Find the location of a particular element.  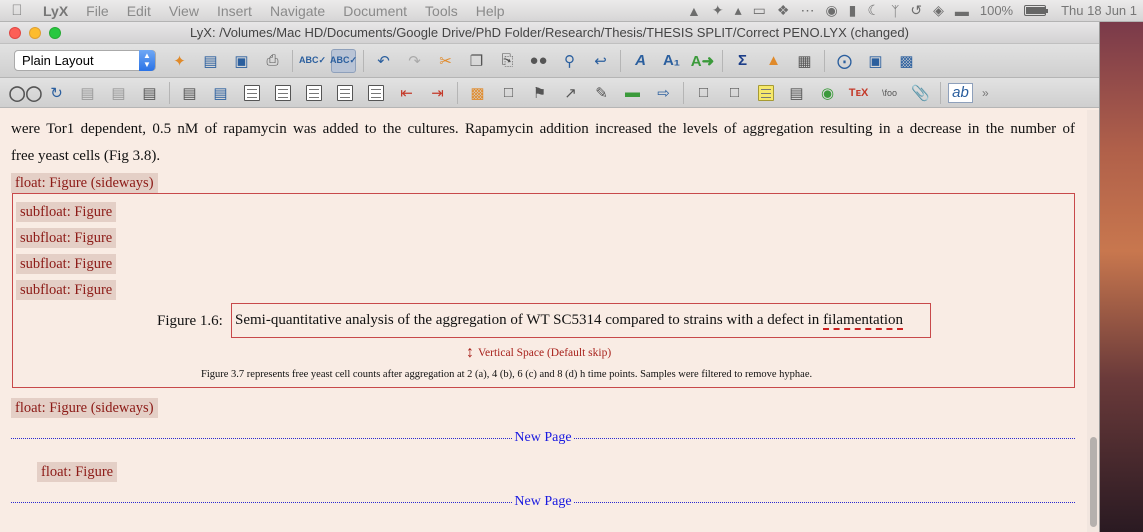

menu-app: LyX is located at coordinates (55, 11).